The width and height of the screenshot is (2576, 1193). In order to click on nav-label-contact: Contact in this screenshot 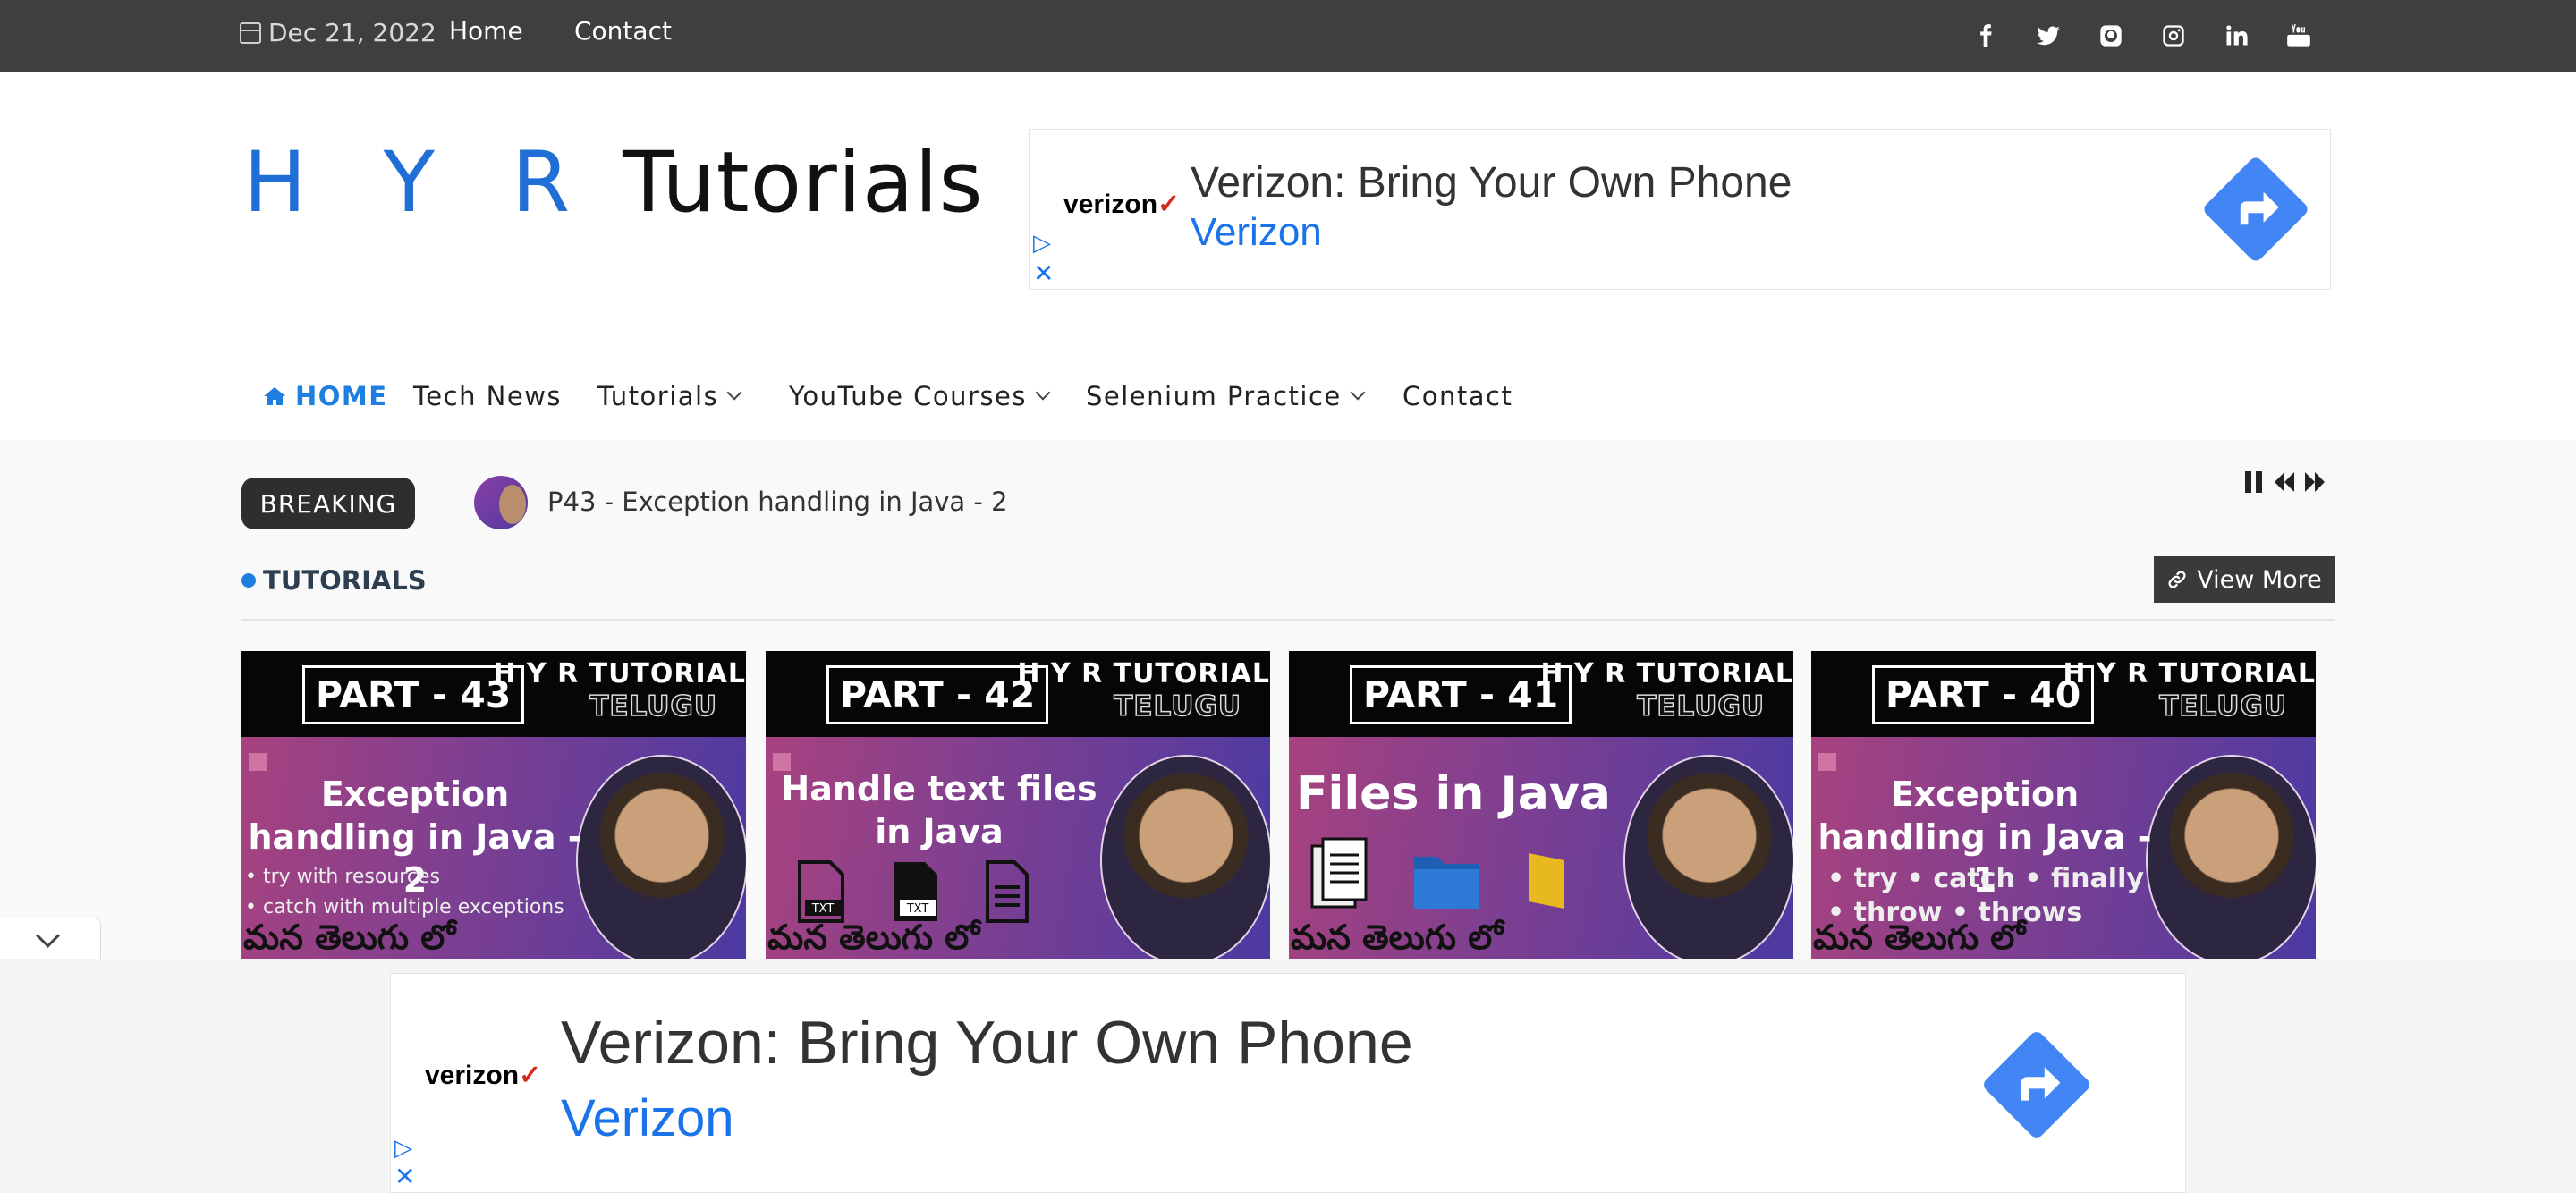, I will do `click(1457, 396)`.